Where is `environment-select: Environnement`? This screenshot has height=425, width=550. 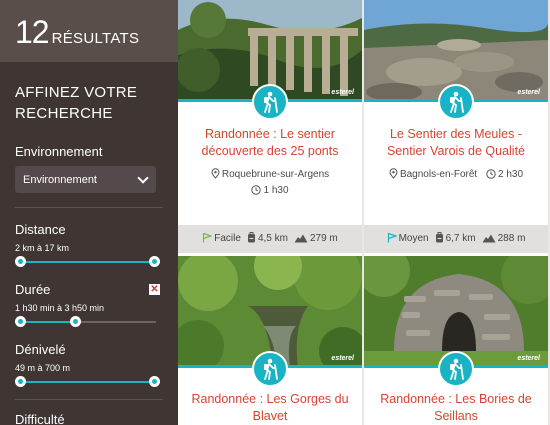
environment-select: Environnement is located at coordinates (85, 179).